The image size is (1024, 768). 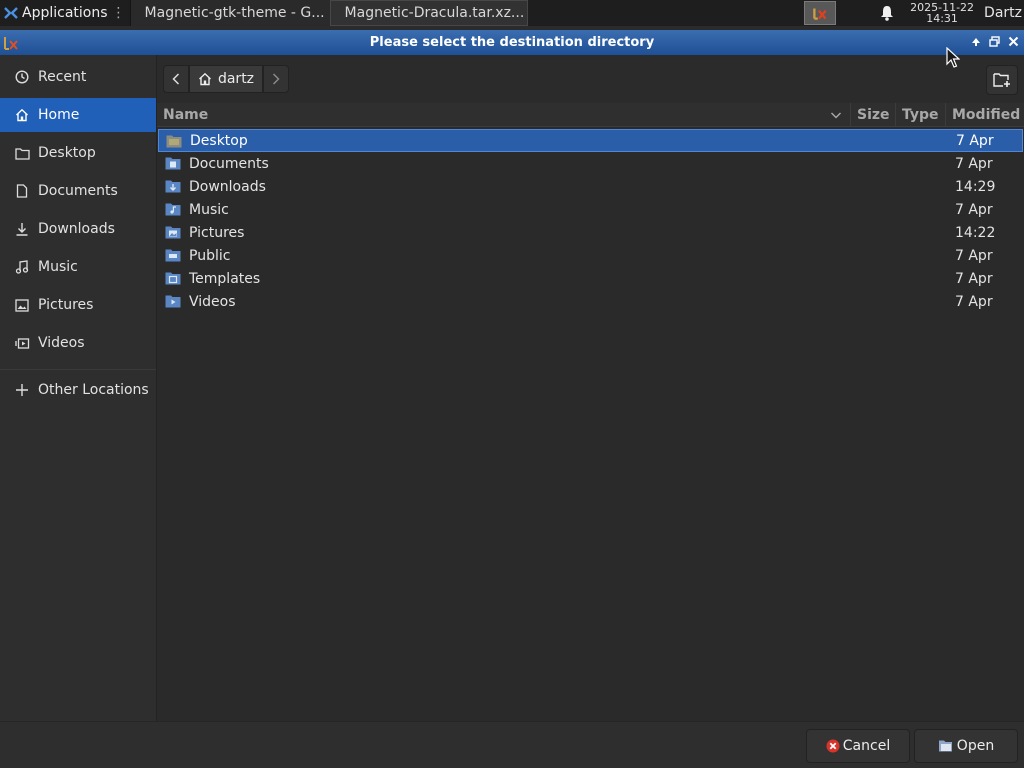 I want to click on sidebar-item-label: Downloads, so click(x=76, y=229).